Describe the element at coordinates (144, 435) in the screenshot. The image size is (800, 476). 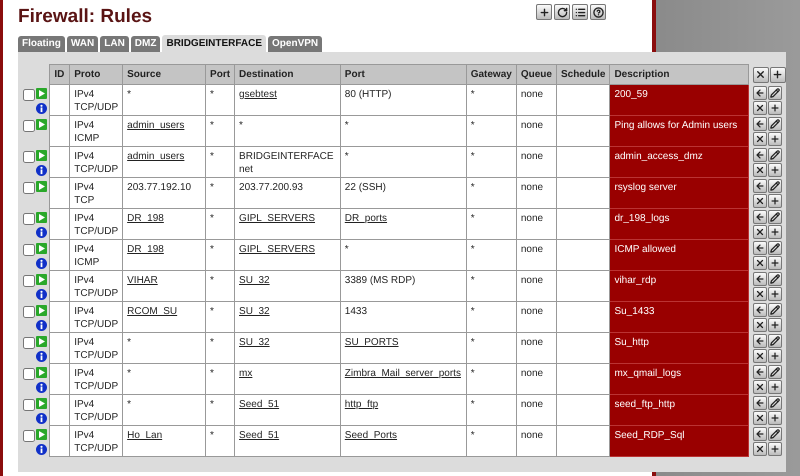
I see `link: Ho_Lan` at that location.